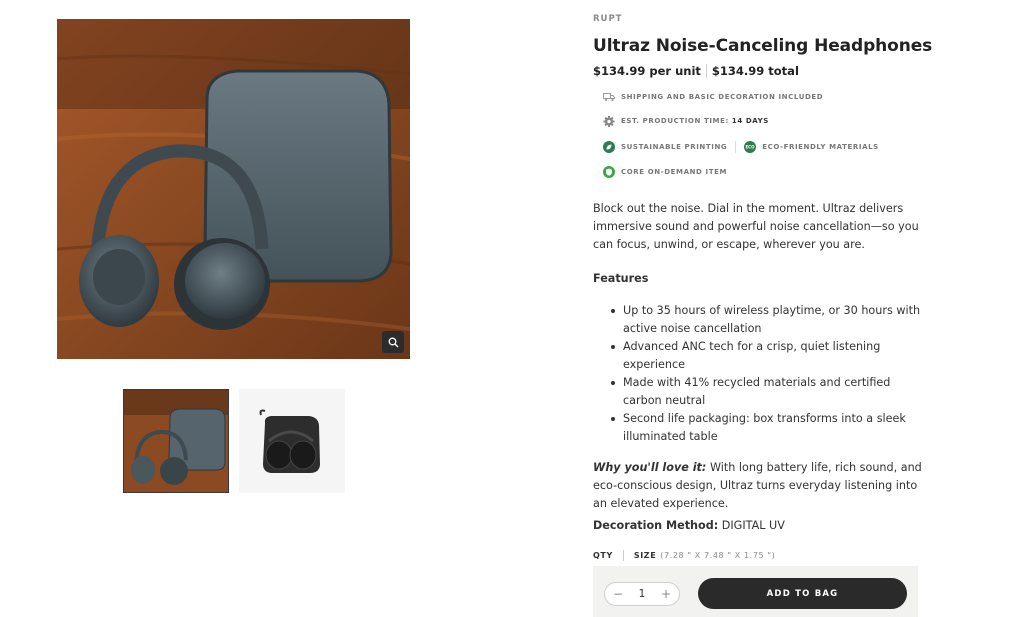 The height and width of the screenshot is (617, 1024). Describe the element at coordinates (718, 555) in the screenshot. I see `size-value: (7.28 " X 7.48 " X 1.75 ")` at that location.